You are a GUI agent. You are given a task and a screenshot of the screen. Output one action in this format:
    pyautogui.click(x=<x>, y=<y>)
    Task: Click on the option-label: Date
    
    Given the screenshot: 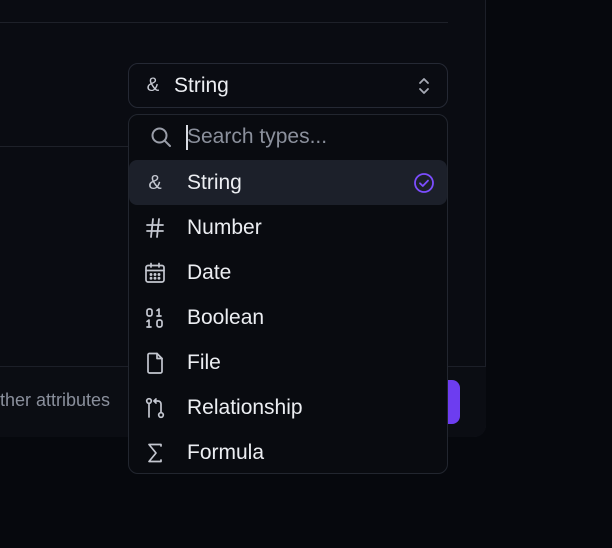 What is the action you would take?
    pyautogui.click(x=209, y=272)
    